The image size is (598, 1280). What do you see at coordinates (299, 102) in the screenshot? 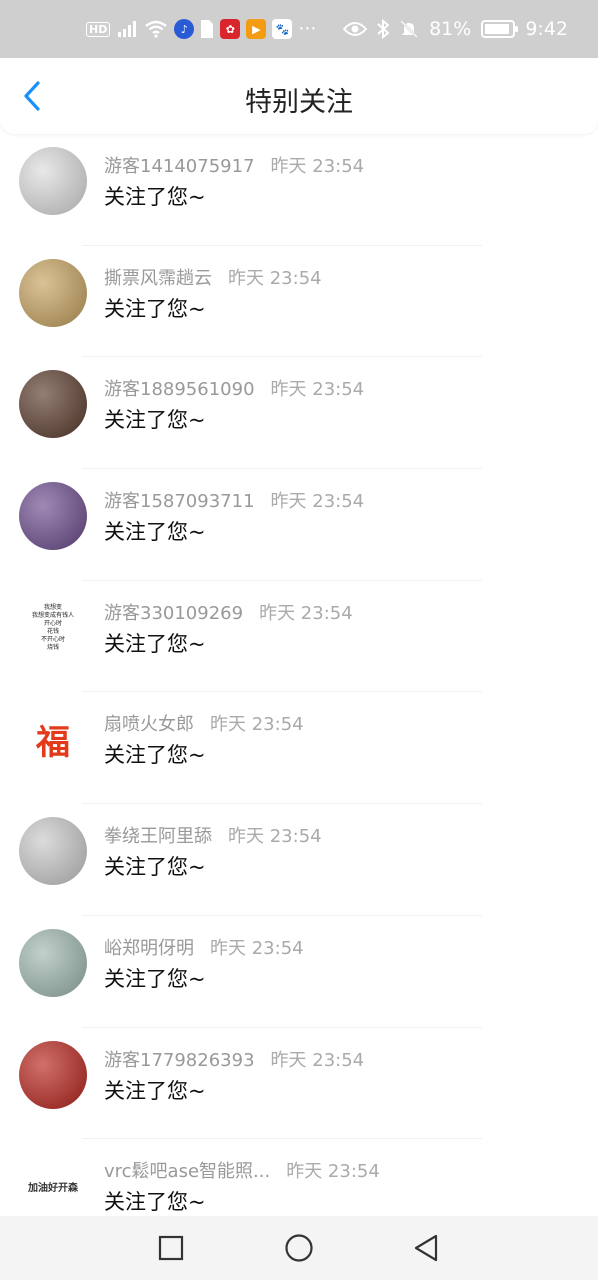
I see `page-title: 特别关注` at bounding box center [299, 102].